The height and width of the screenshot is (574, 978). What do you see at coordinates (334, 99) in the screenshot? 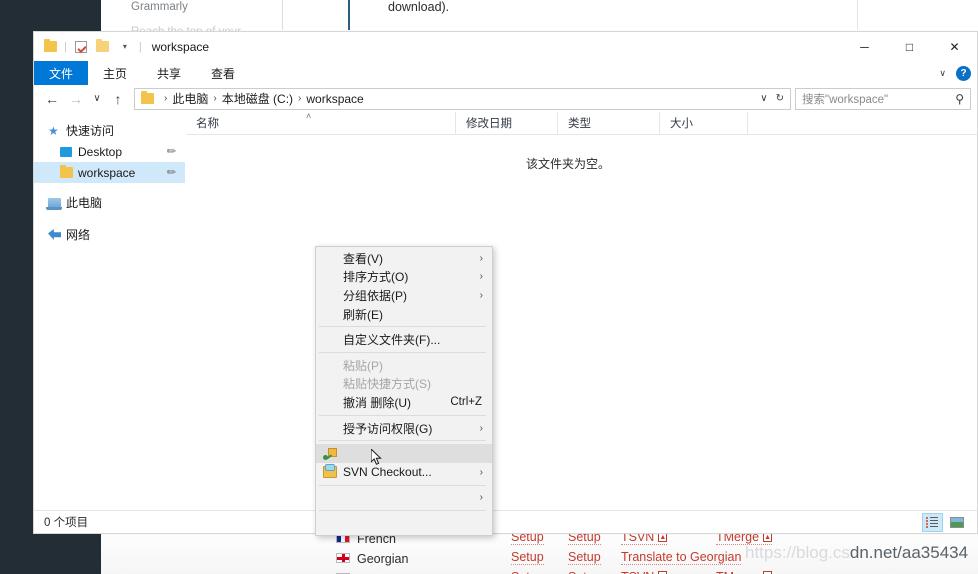
I see `breadcrumb-item-workspace: workspace` at bounding box center [334, 99].